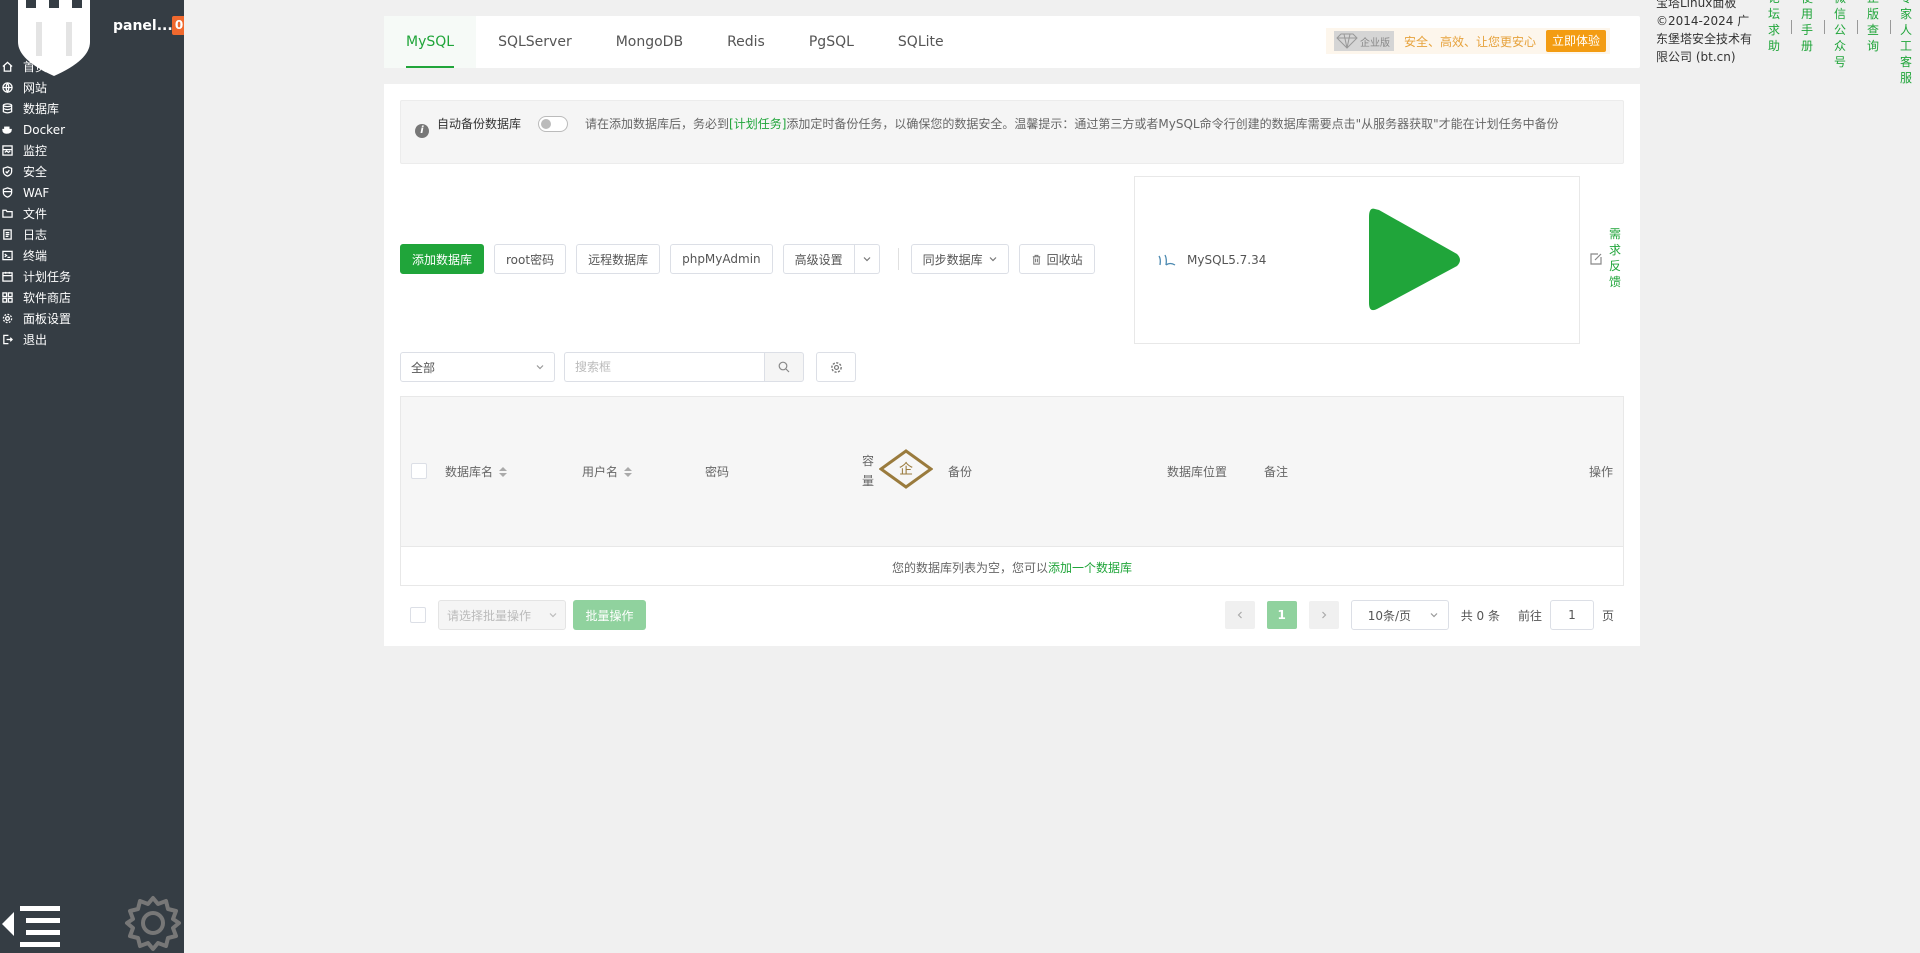  I want to click on sidebar-item-logs: 日志, so click(92, 234).